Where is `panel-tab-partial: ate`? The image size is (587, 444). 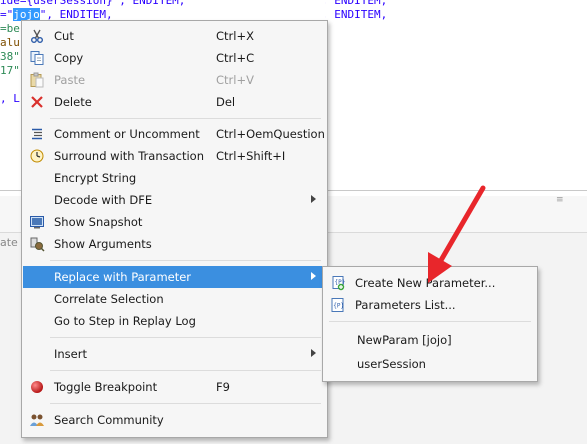
panel-tab-partial: ate is located at coordinates (9, 242).